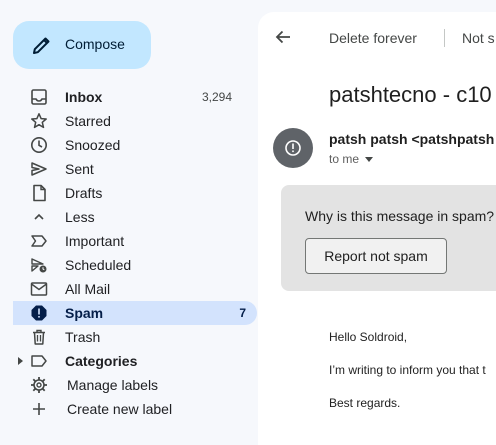 This screenshot has height=445, width=496. What do you see at coordinates (376, 256) in the screenshot?
I see `report-not-spam-button: Report not spam` at bounding box center [376, 256].